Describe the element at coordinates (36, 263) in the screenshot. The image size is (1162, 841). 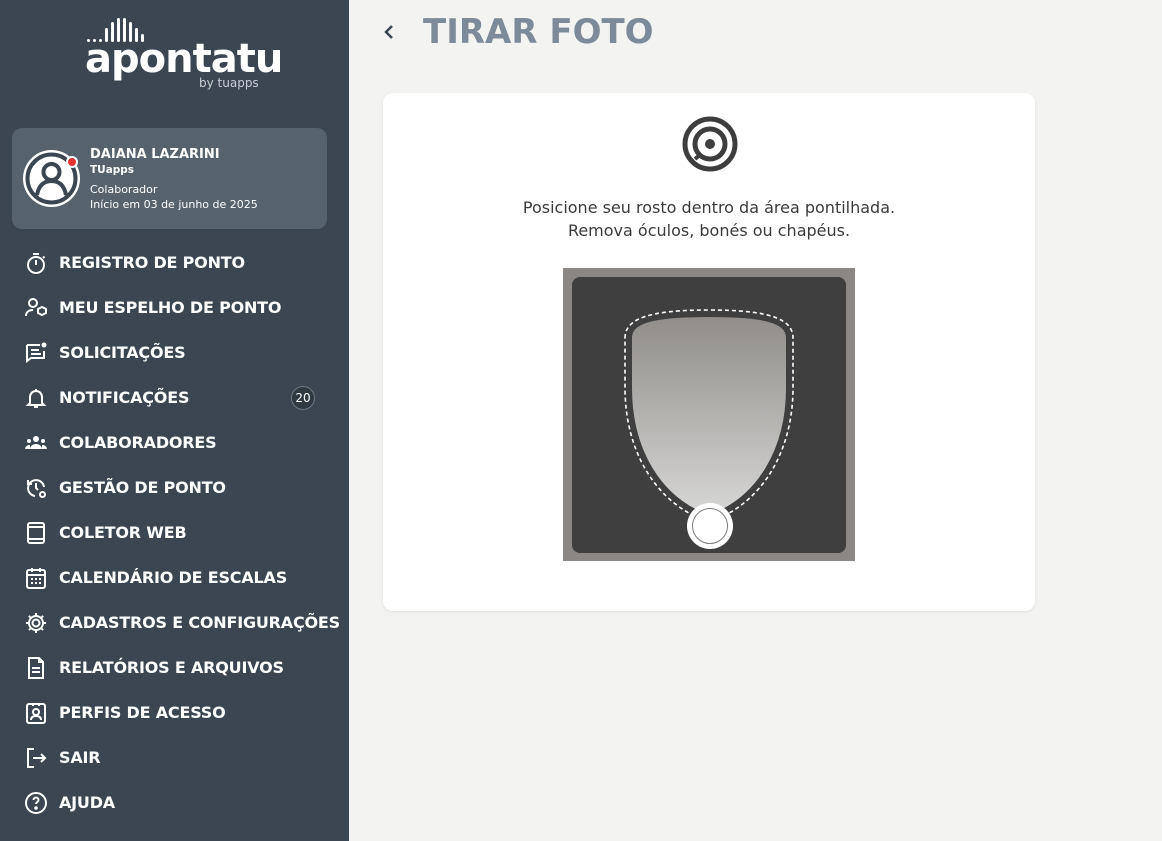
I see `stopwatch-icon` at that location.